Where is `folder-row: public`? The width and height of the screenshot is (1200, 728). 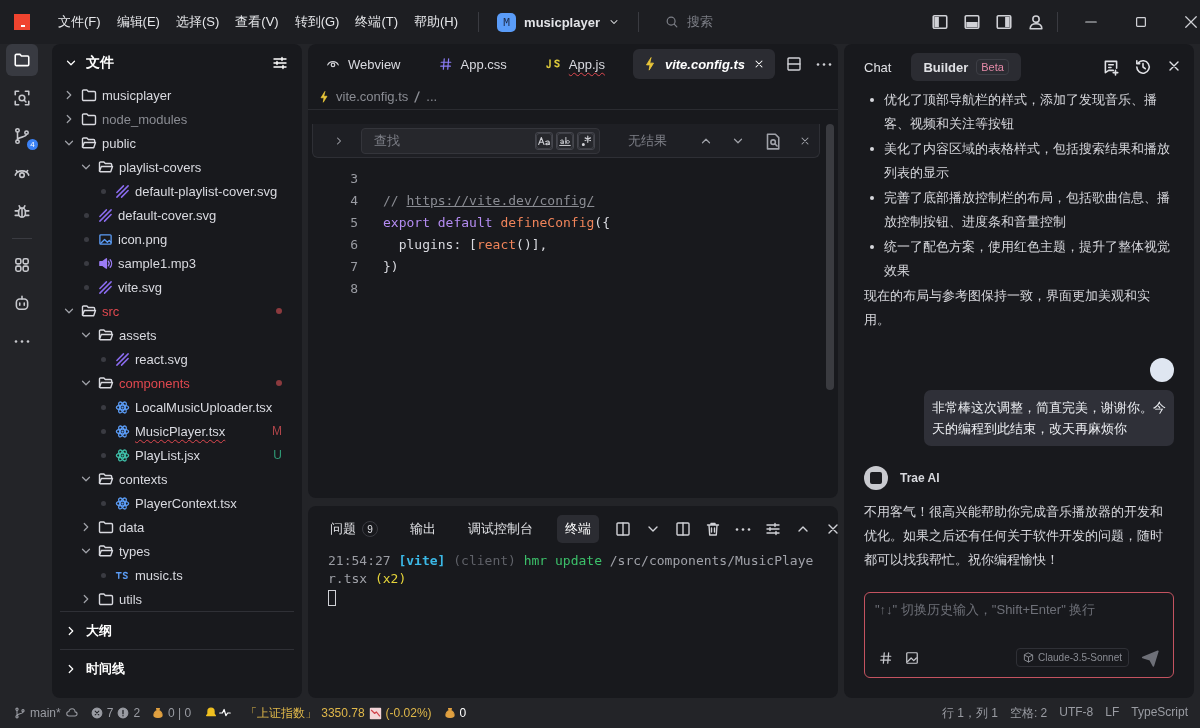
folder-row: public is located at coordinates (177, 143).